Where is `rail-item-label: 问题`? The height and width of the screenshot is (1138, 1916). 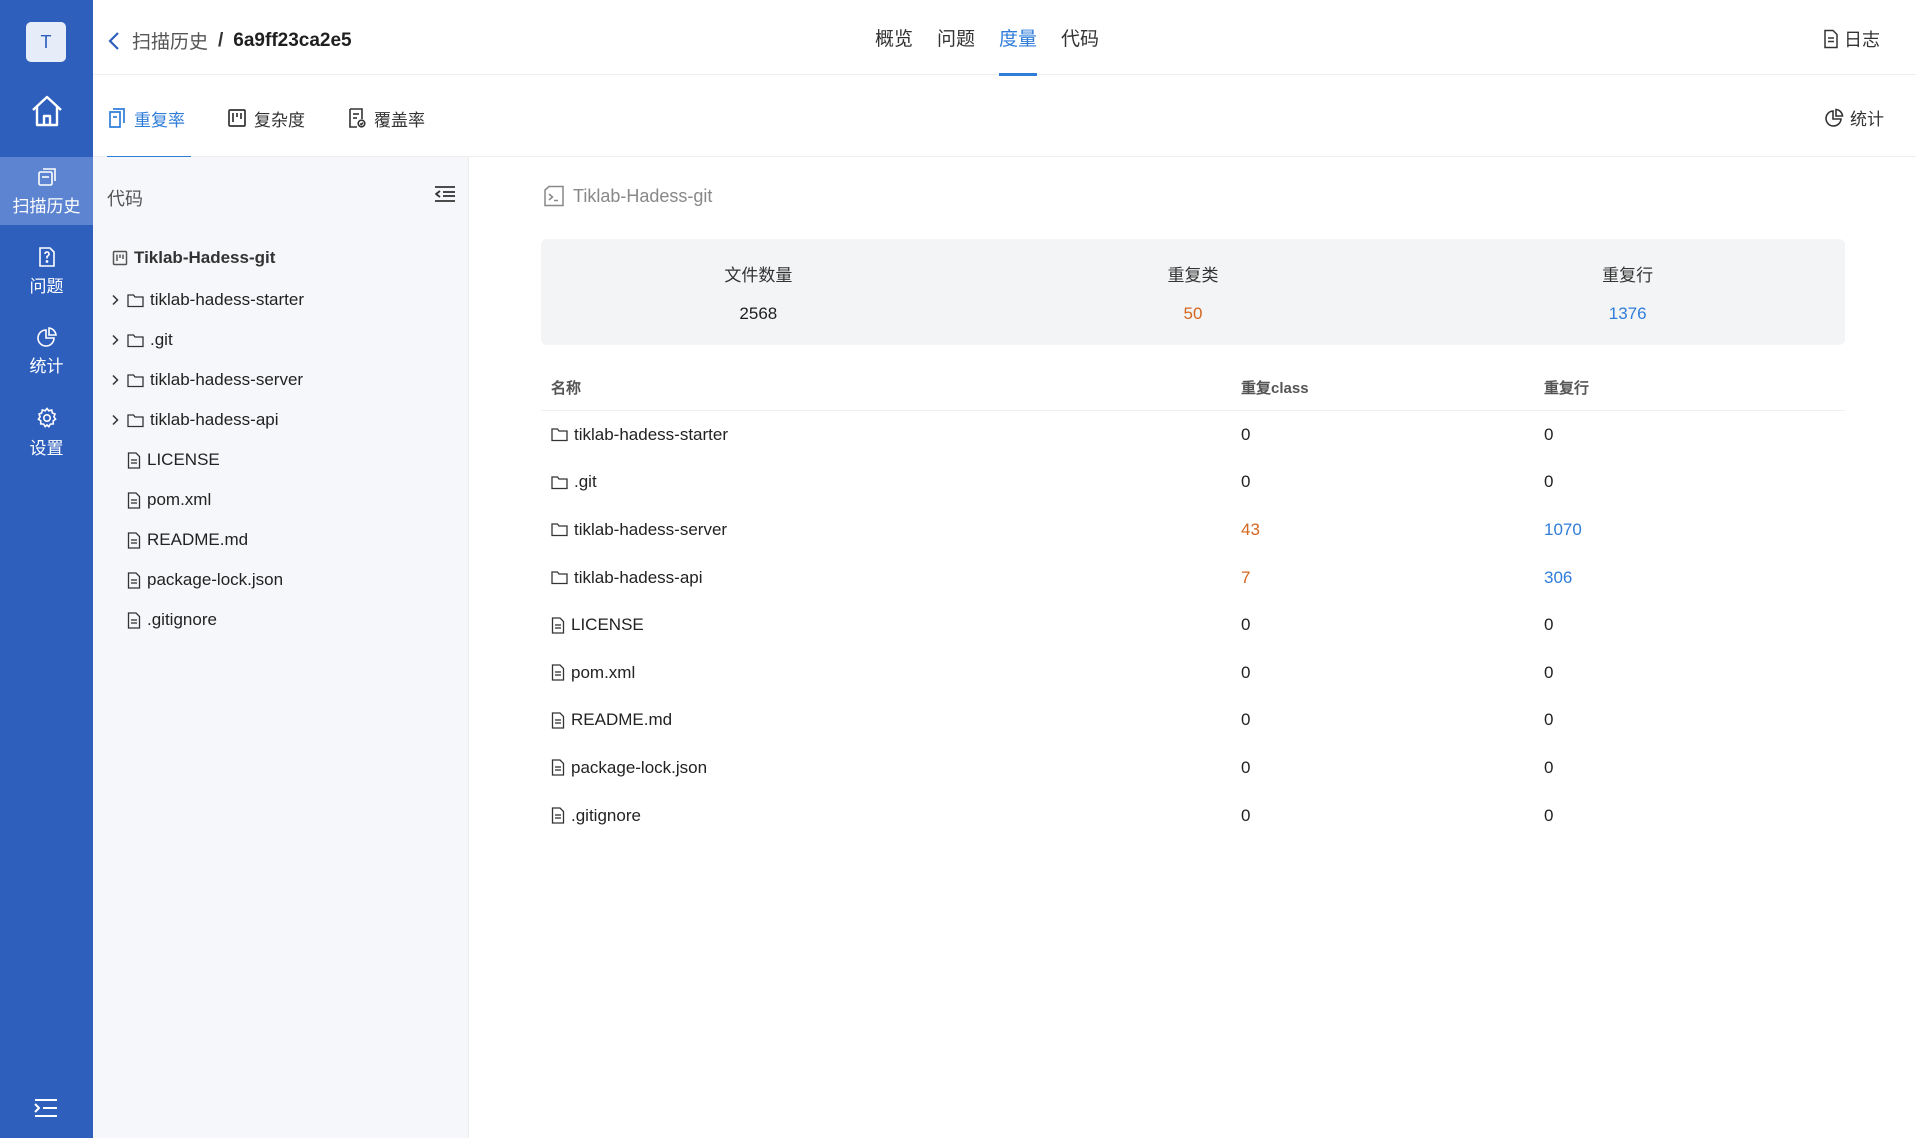 rail-item-label: 问题 is located at coordinates (46, 286).